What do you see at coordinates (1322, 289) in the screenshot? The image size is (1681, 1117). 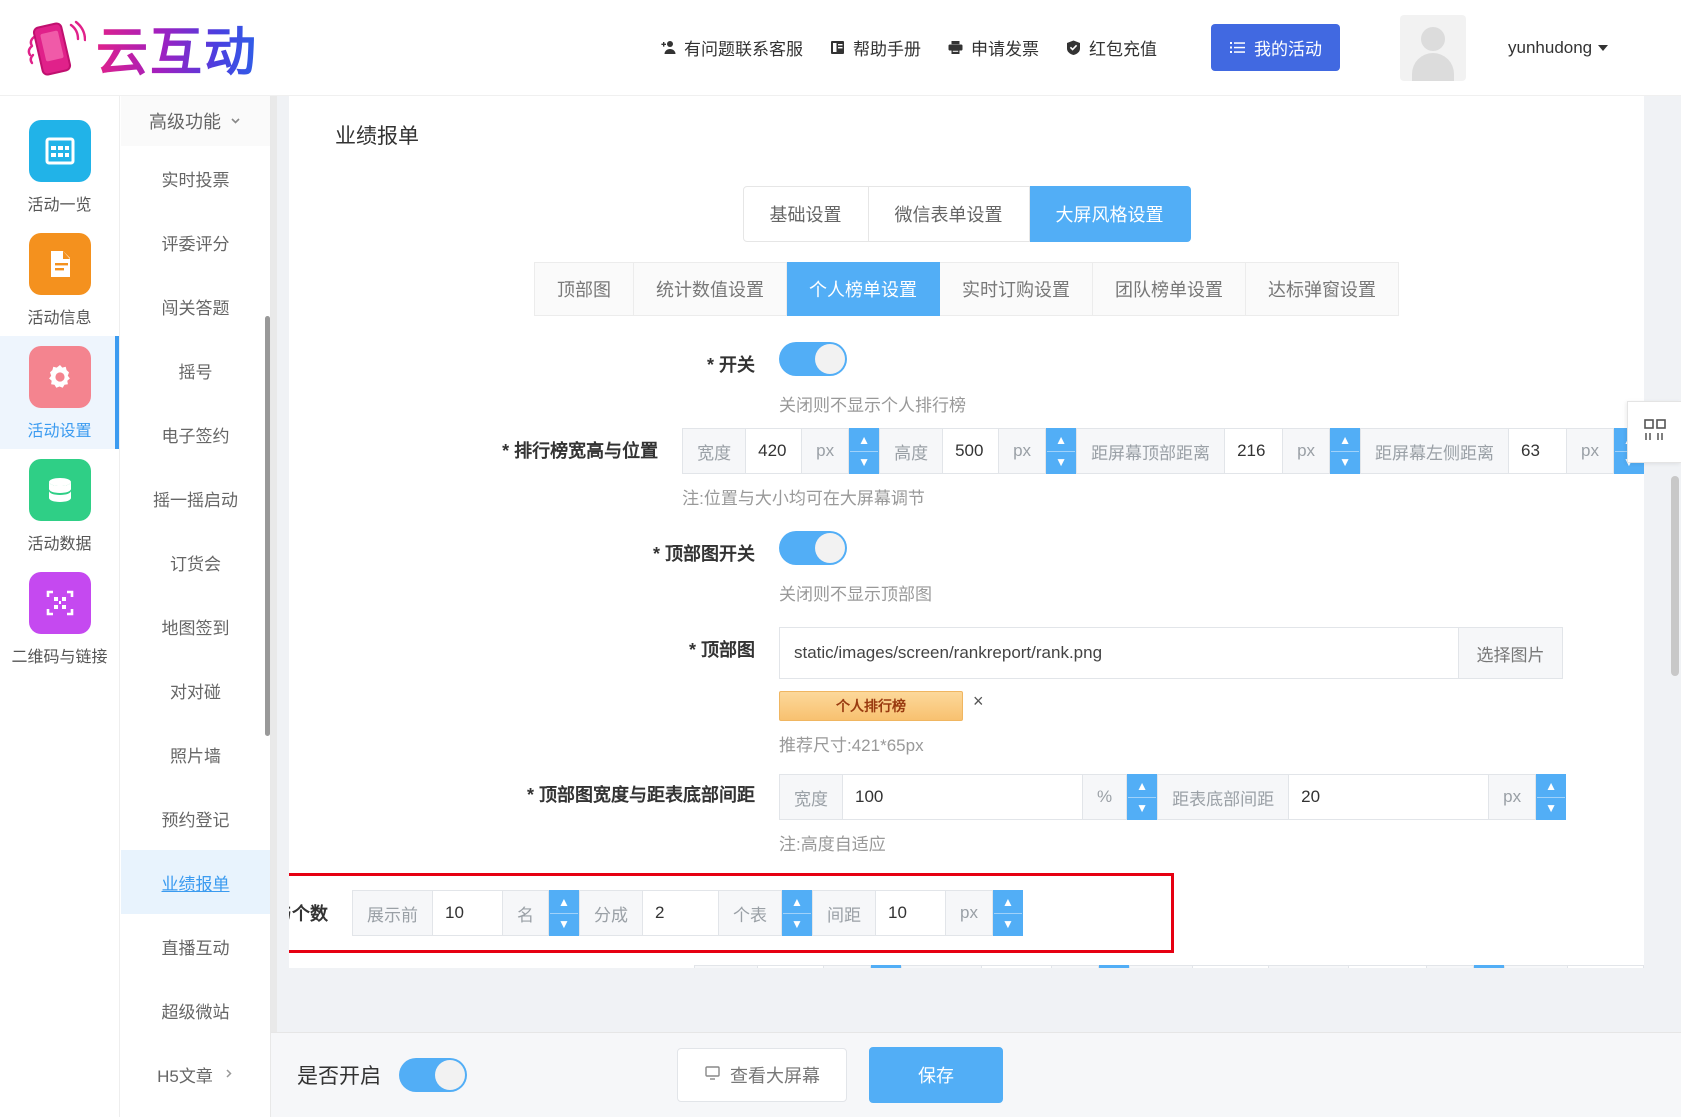 I see `tab-achievement-popup-settings: 达标弹窗设置` at bounding box center [1322, 289].